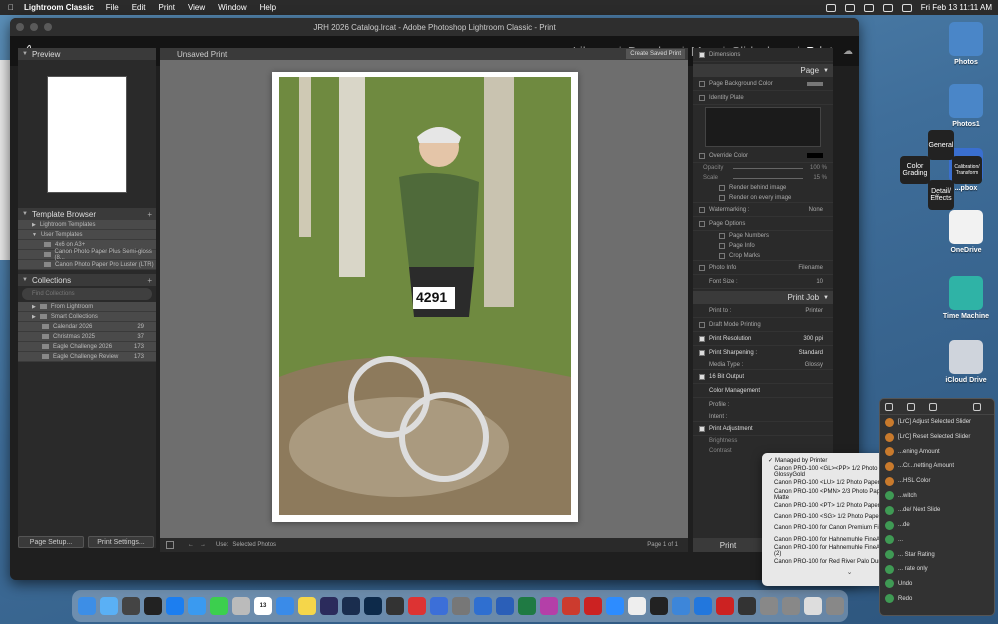 The height and width of the screenshot is (624, 998). I want to click on notes-icon, so click(307, 606).